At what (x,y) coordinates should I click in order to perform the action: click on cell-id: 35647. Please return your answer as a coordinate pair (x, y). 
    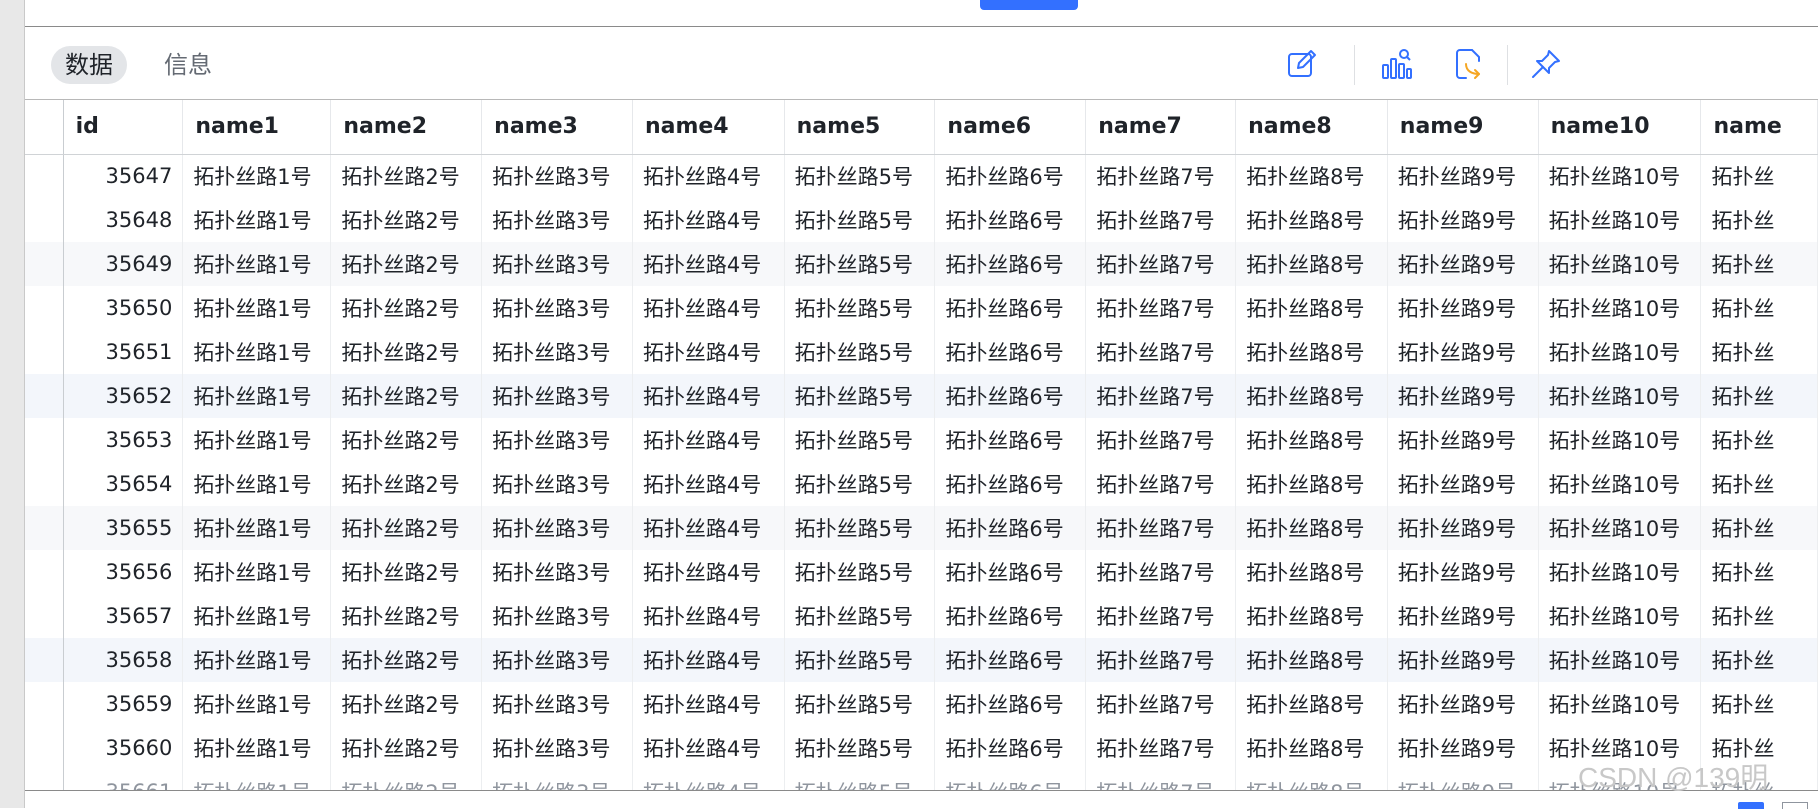
    Looking at the image, I should click on (123, 176).